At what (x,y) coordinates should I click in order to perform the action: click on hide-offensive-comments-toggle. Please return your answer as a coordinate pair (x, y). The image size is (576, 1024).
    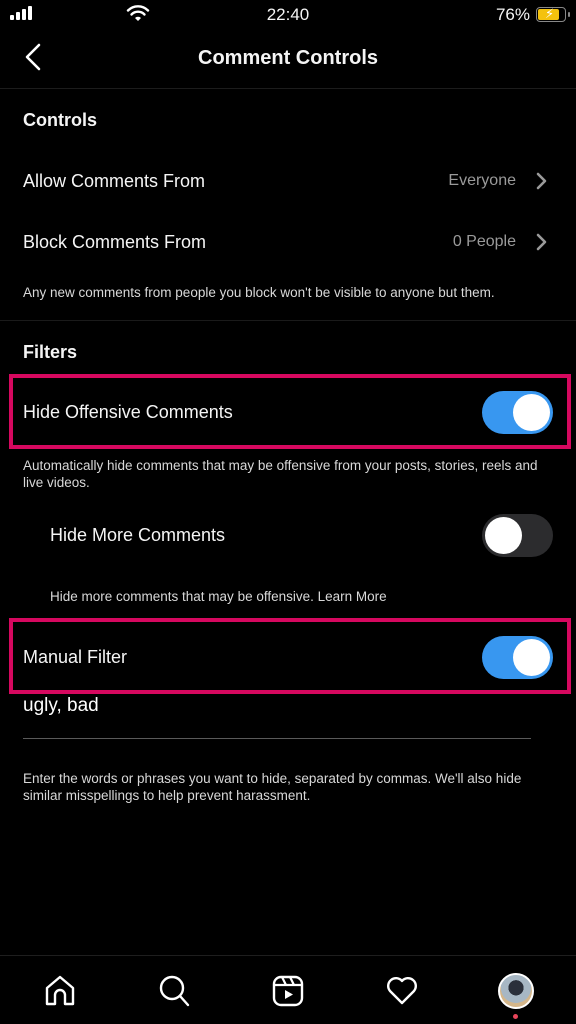
    Looking at the image, I should click on (517, 412).